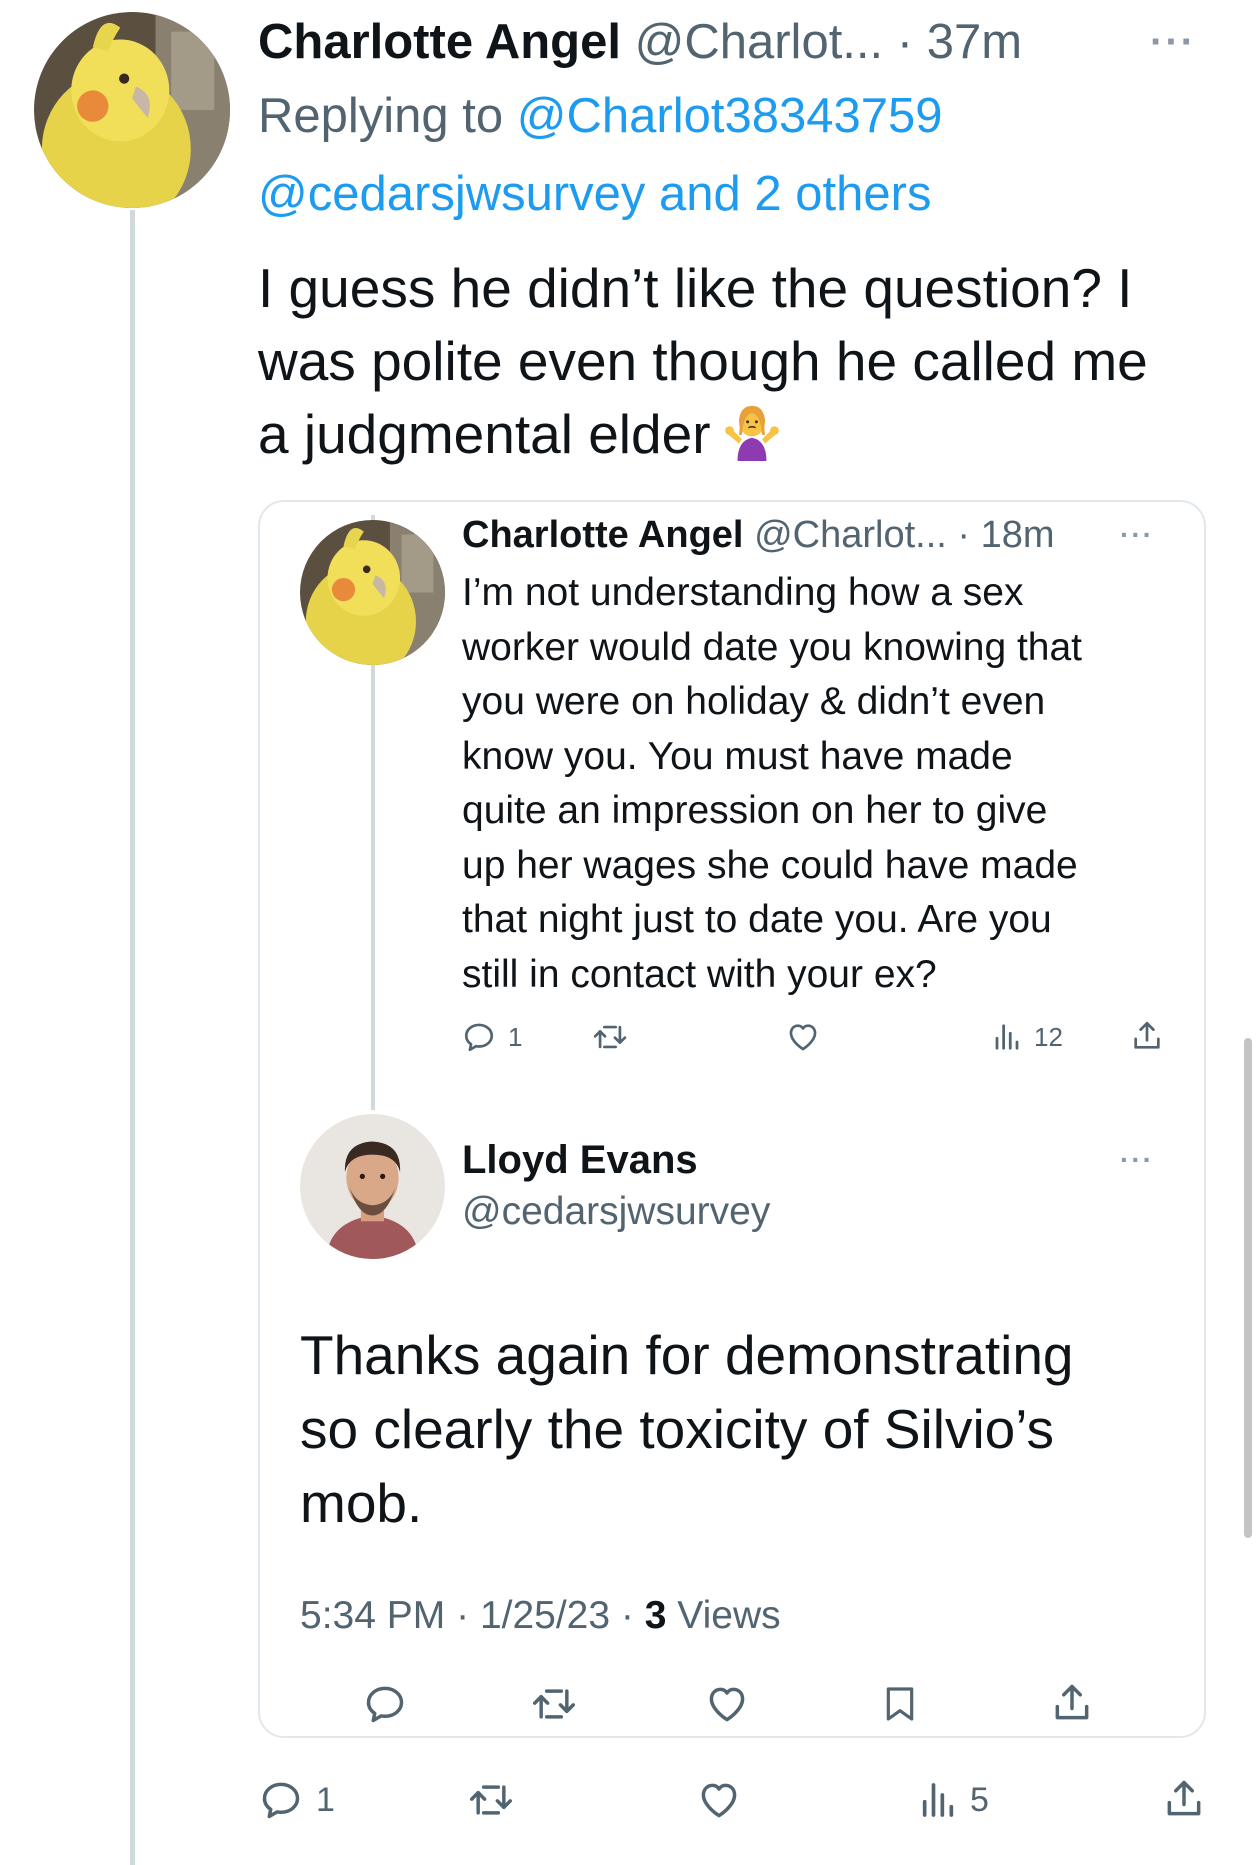 This screenshot has height=1865, width=1260. Describe the element at coordinates (616, 1212) in the screenshot. I see `author-handle: @cedarsjwsurvey` at that location.